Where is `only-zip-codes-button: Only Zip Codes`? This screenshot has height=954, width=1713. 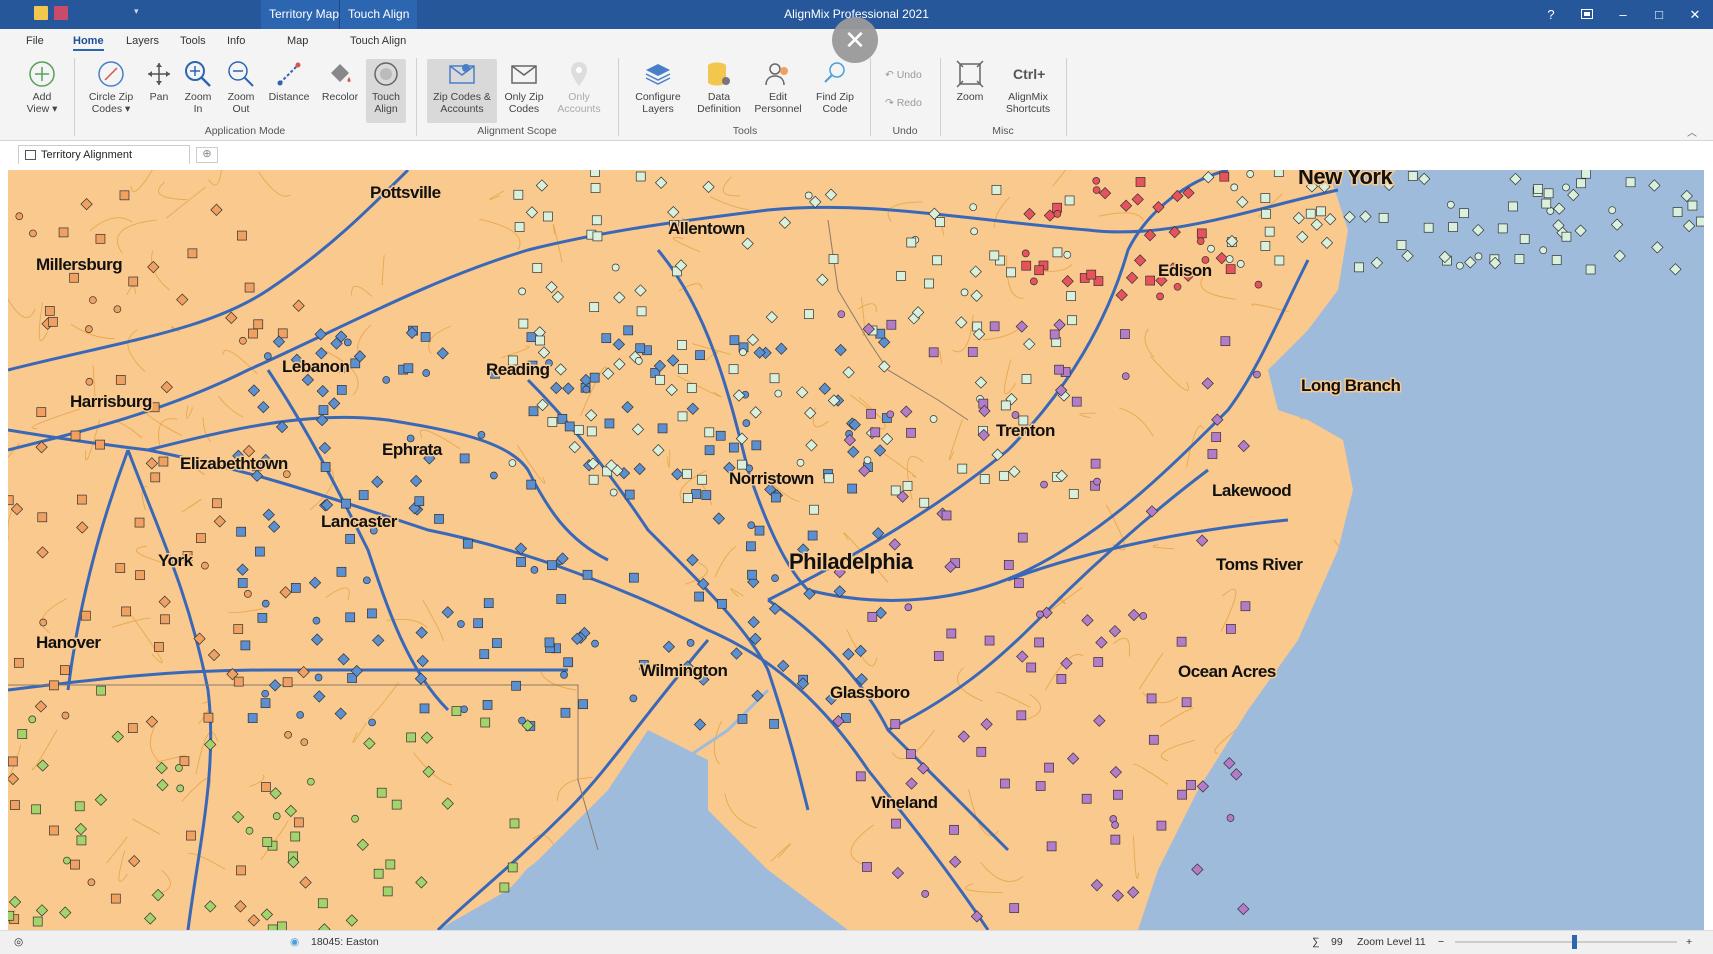
only-zip-codes-button: Only Zip Codes is located at coordinates (524, 87).